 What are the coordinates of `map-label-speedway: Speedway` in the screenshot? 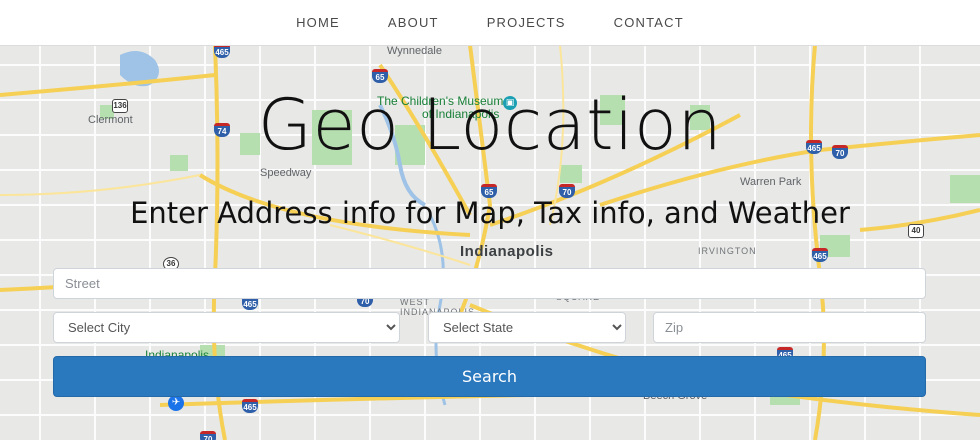 It's located at (286, 173).